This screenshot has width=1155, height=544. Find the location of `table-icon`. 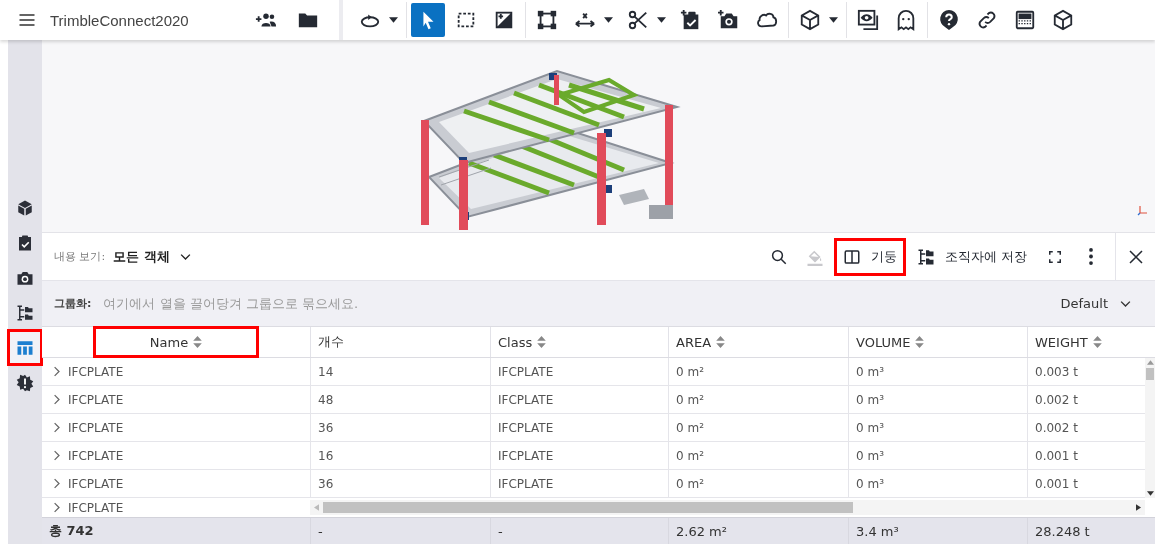

table-icon is located at coordinates (25, 347).